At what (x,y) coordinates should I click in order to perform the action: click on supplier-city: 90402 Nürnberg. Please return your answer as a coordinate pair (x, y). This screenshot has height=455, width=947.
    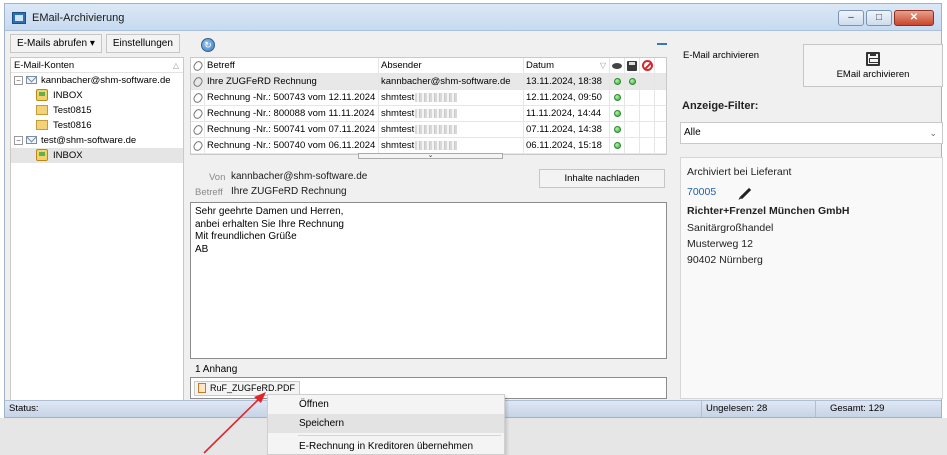
    Looking at the image, I should click on (725, 260).